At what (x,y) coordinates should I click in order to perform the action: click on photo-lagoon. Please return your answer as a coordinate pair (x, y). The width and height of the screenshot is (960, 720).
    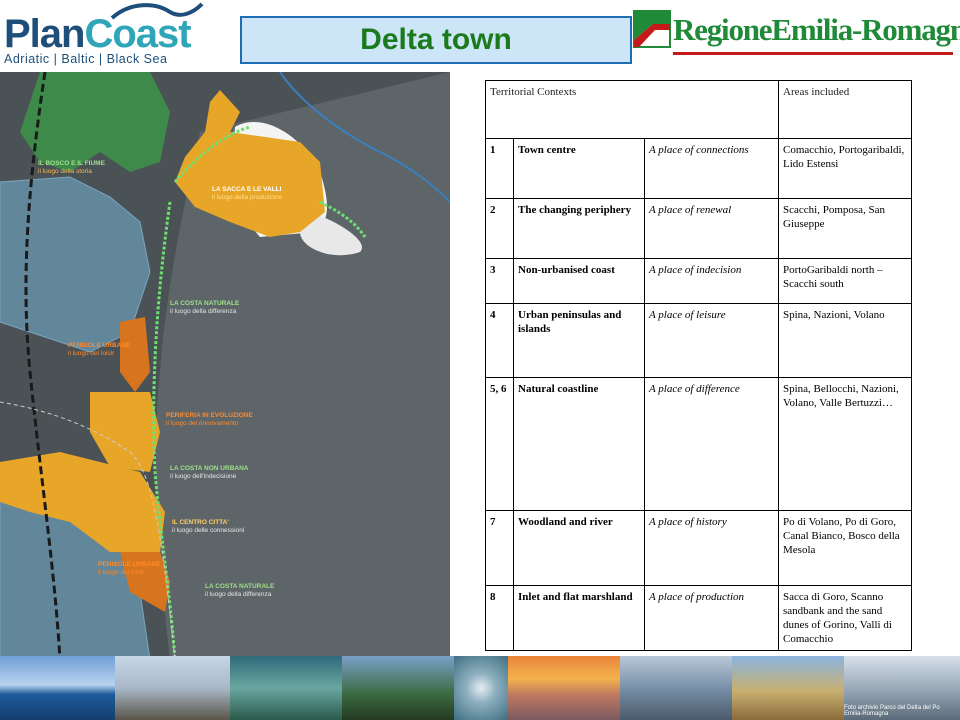
    Looking at the image, I should click on (57, 688).